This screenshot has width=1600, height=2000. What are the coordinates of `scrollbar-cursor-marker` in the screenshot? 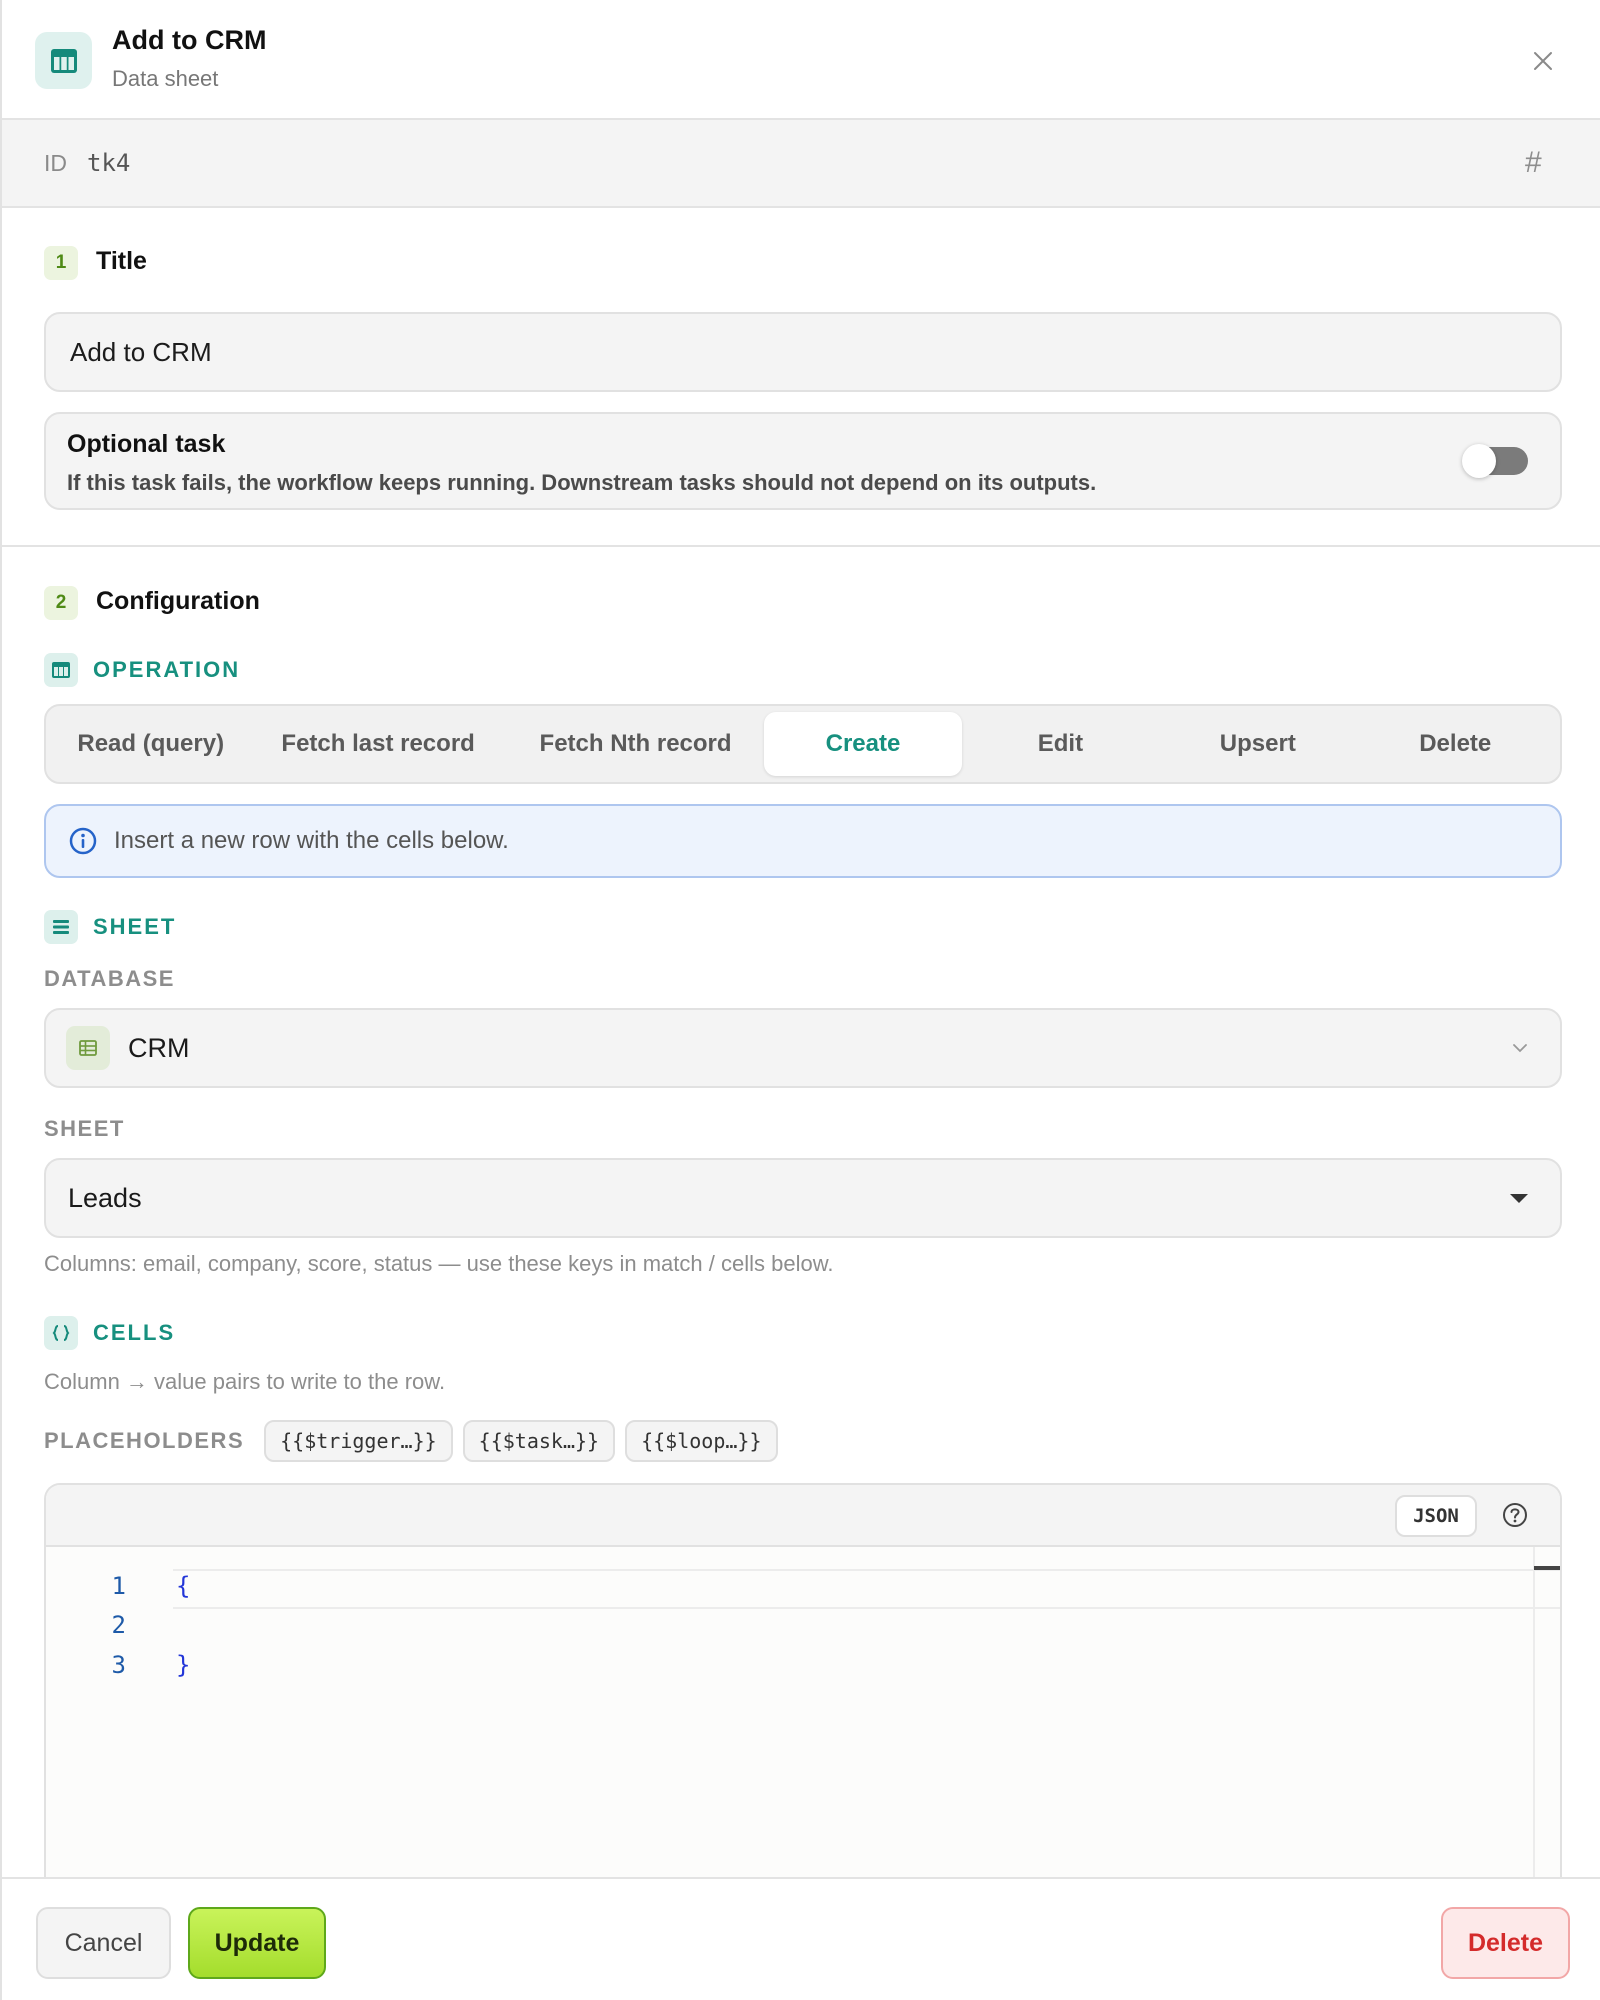 It's located at (1547, 1568).